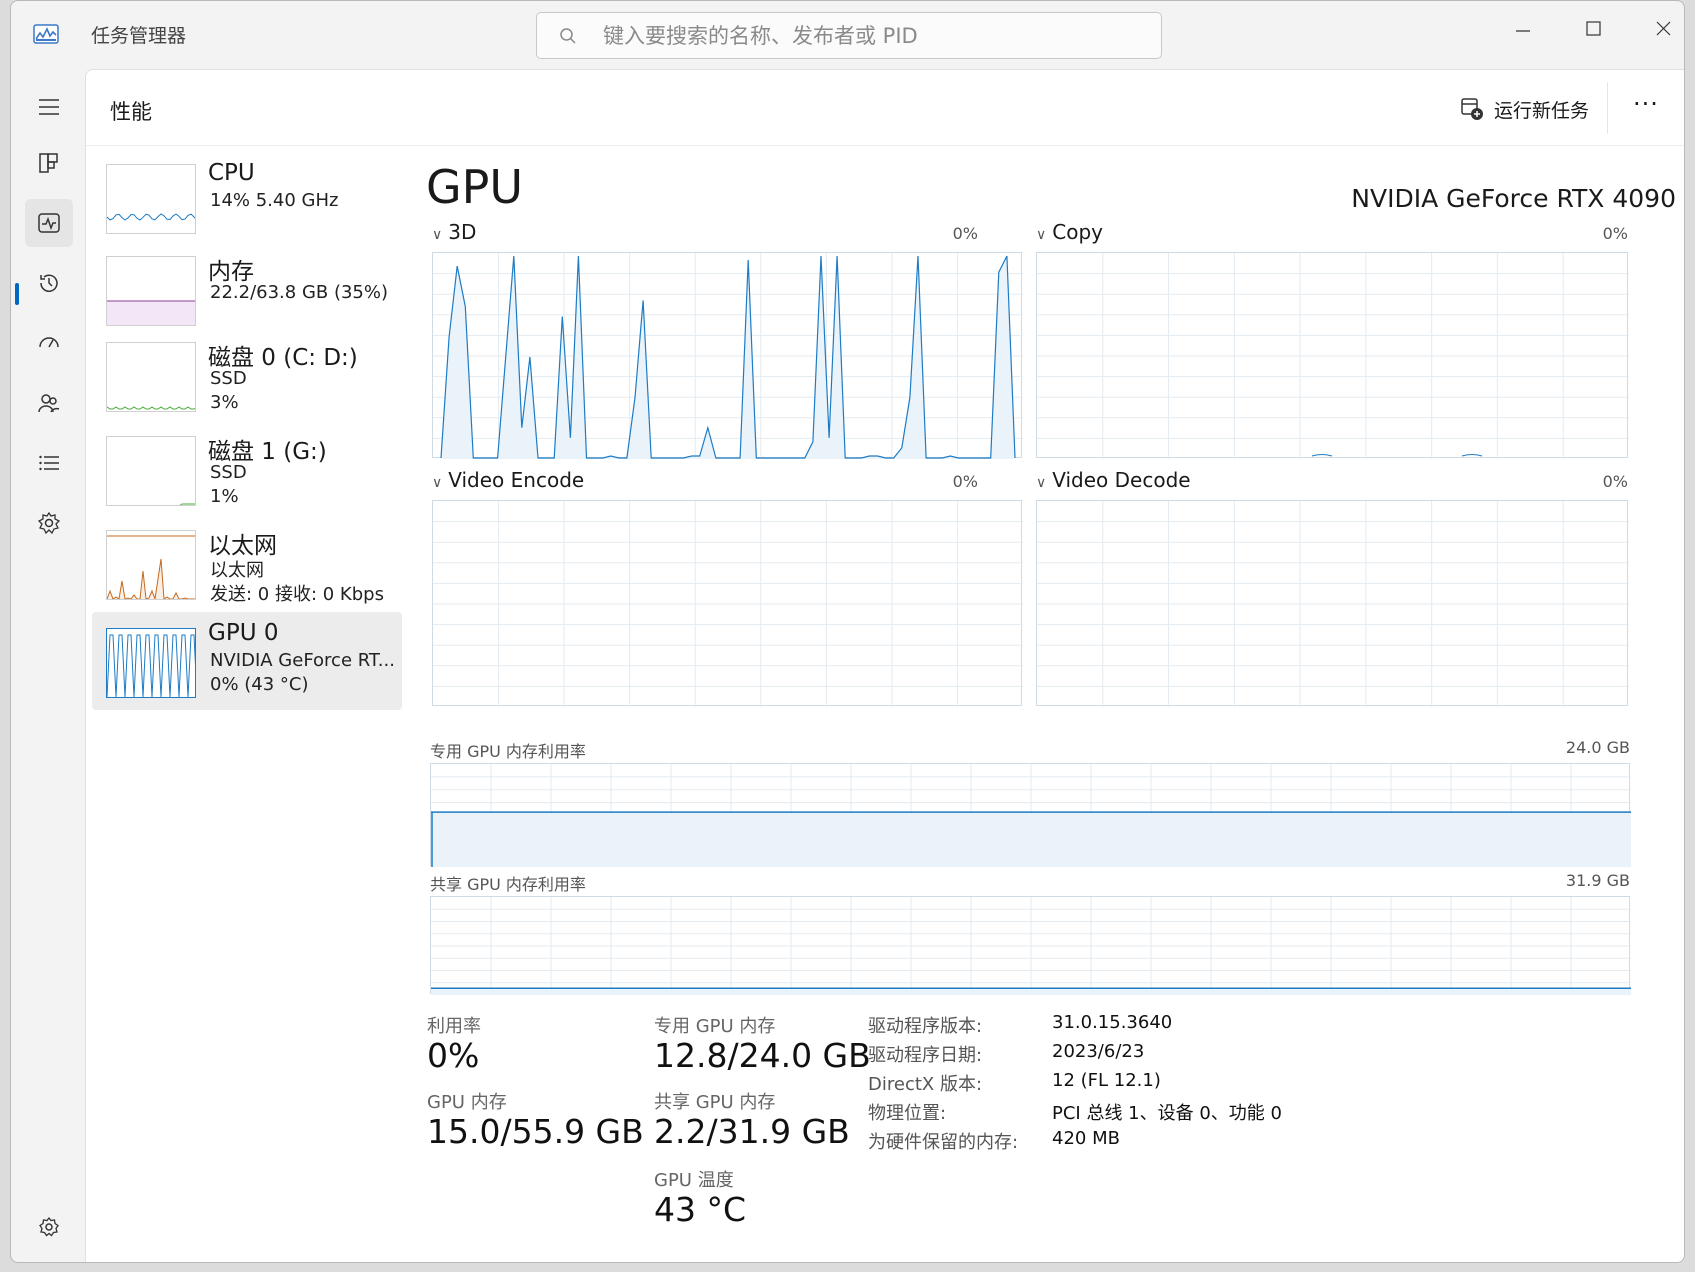 The image size is (1695, 1272). I want to click on sidebar-item-5: GPU 0 NVIDIA GeForce RT... 0% (43 °C), so click(247, 661).